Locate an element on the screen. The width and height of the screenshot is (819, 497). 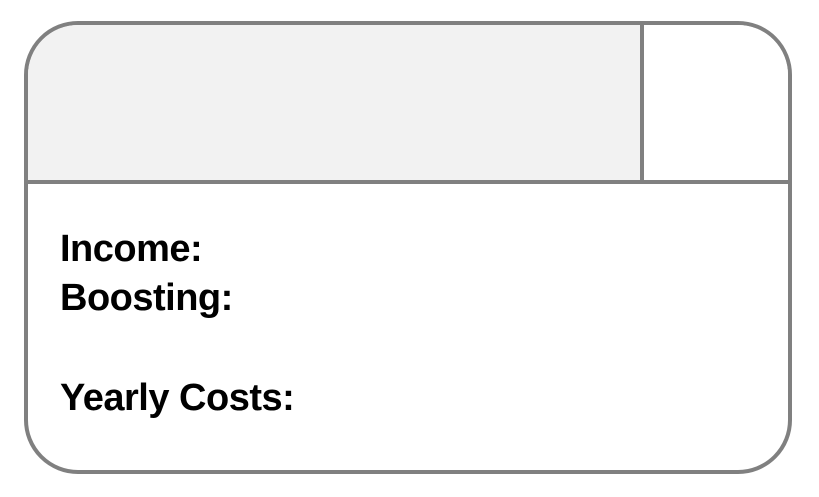
boosting-label: Boosting: is located at coordinates (146, 298).